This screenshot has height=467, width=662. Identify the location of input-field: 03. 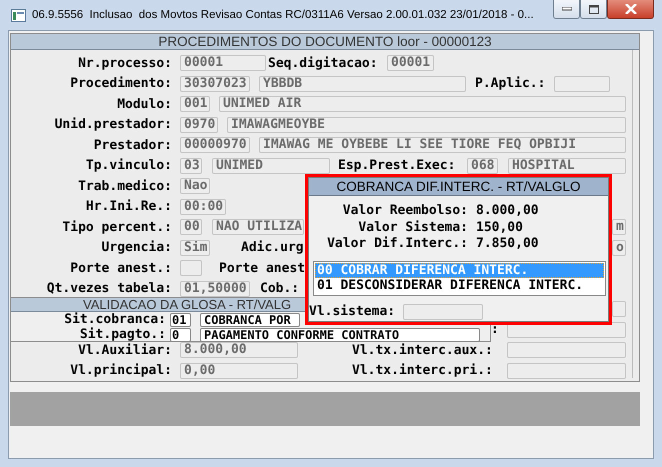
(191, 166).